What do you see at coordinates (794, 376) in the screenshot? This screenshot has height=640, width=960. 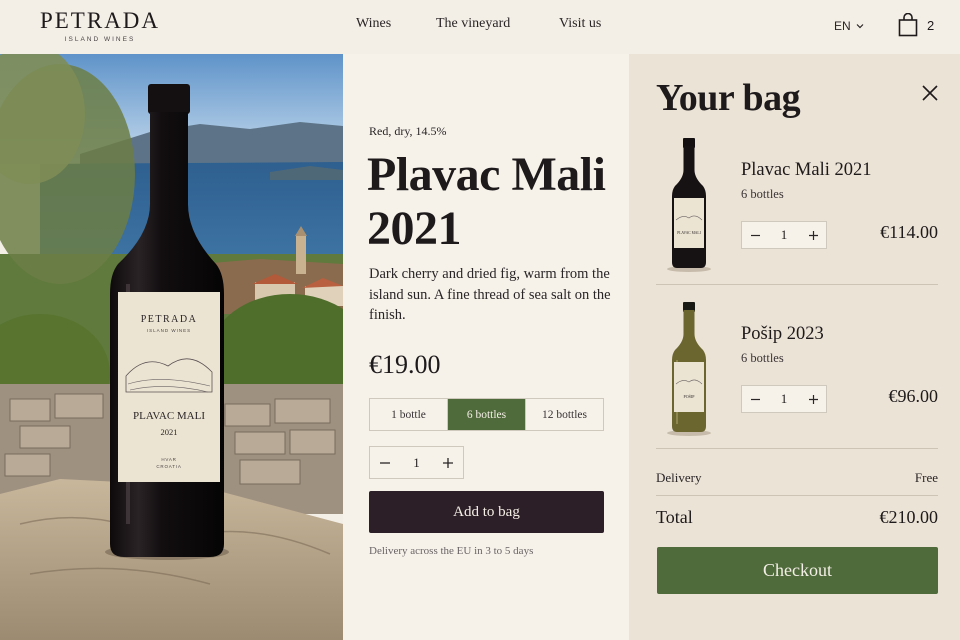 I see `bag-item: POŠIP Pošip 2023 6 bottles 1 €96.00` at bounding box center [794, 376].